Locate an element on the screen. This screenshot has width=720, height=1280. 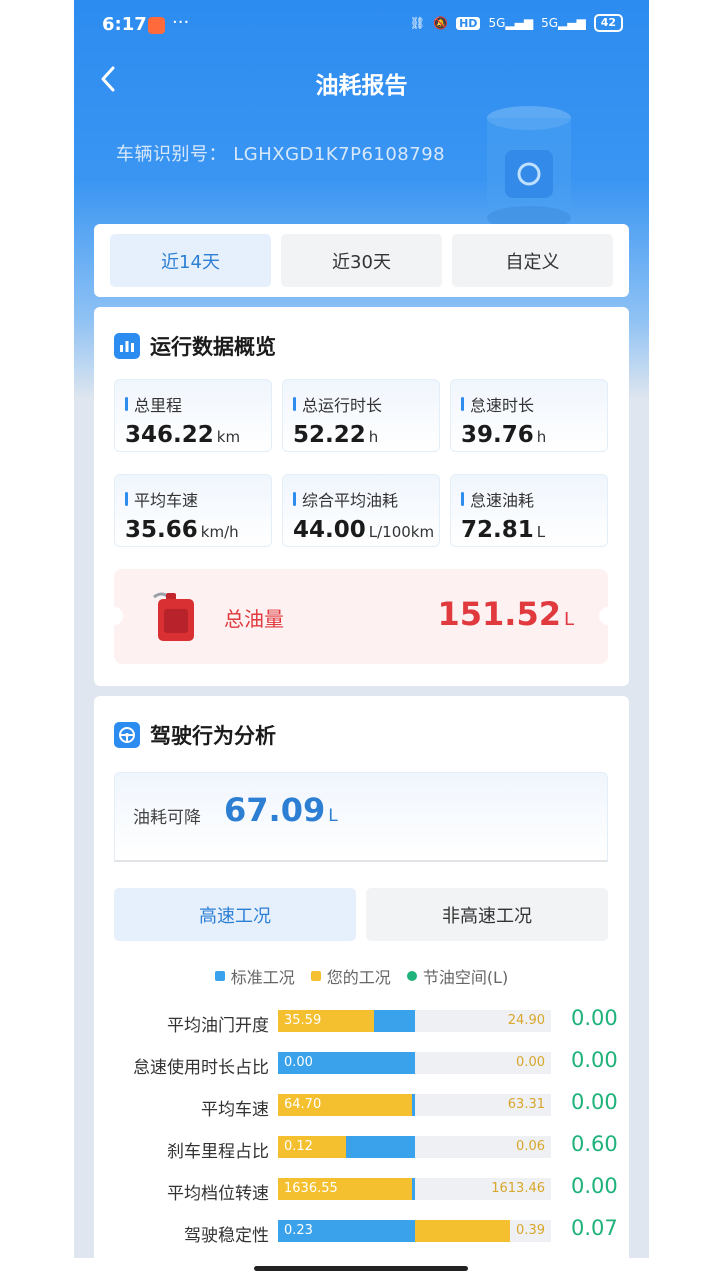
ticket-notch-left is located at coordinates (114, 616).